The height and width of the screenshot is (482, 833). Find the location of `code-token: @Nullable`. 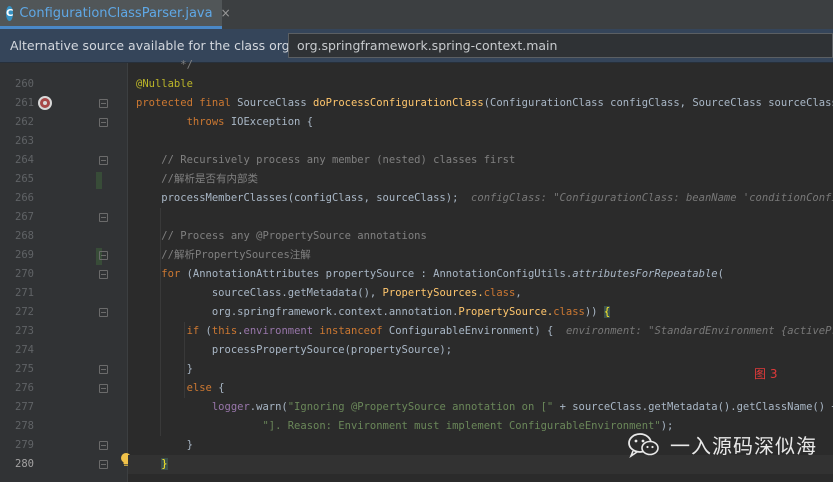

code-token: @Nullable is located at coordinates (164, 84).